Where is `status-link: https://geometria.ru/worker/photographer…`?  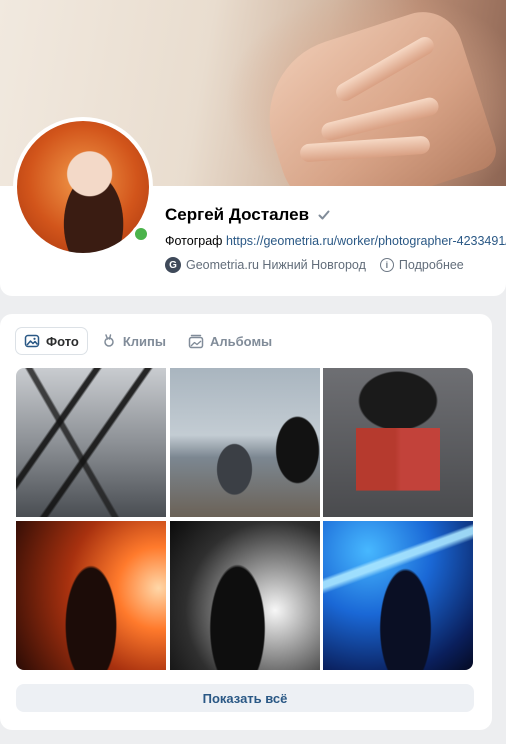 status-link: https://geometria.ru/worker/photographer… is located at coordinates (366, 241).